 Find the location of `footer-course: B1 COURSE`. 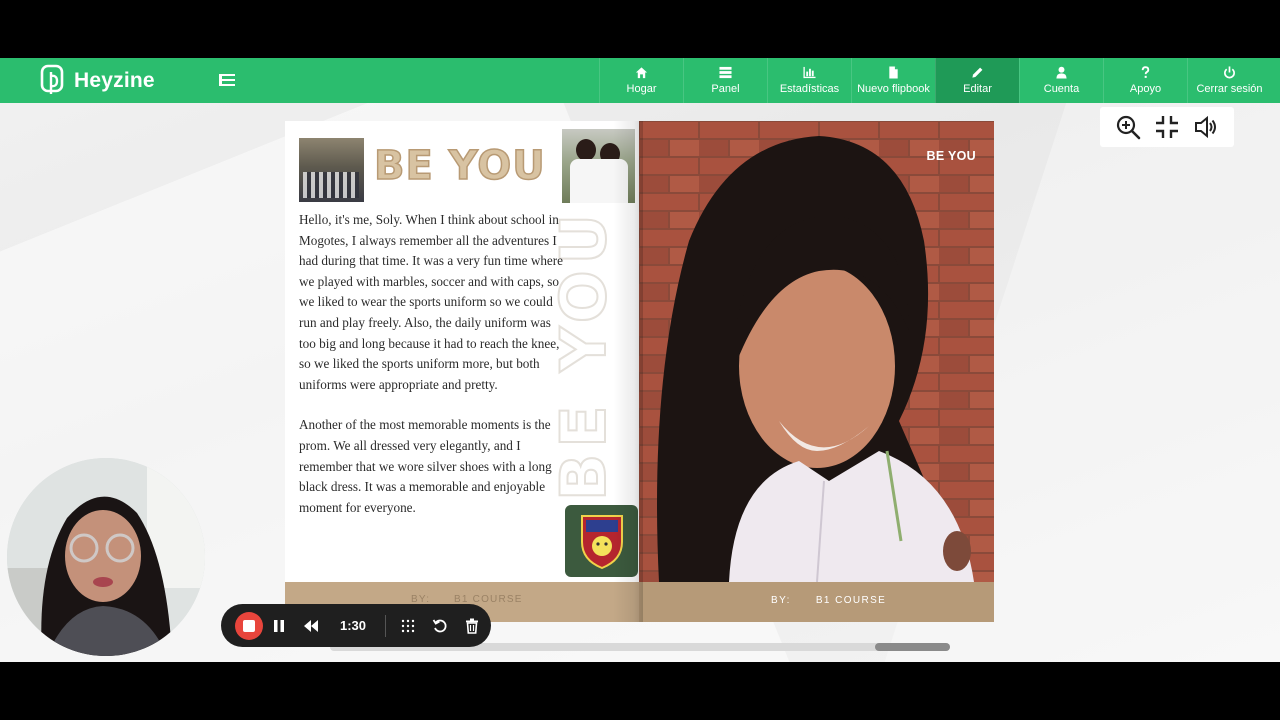

footer-course: B1 COURSE is located at coordinates (851, 600).